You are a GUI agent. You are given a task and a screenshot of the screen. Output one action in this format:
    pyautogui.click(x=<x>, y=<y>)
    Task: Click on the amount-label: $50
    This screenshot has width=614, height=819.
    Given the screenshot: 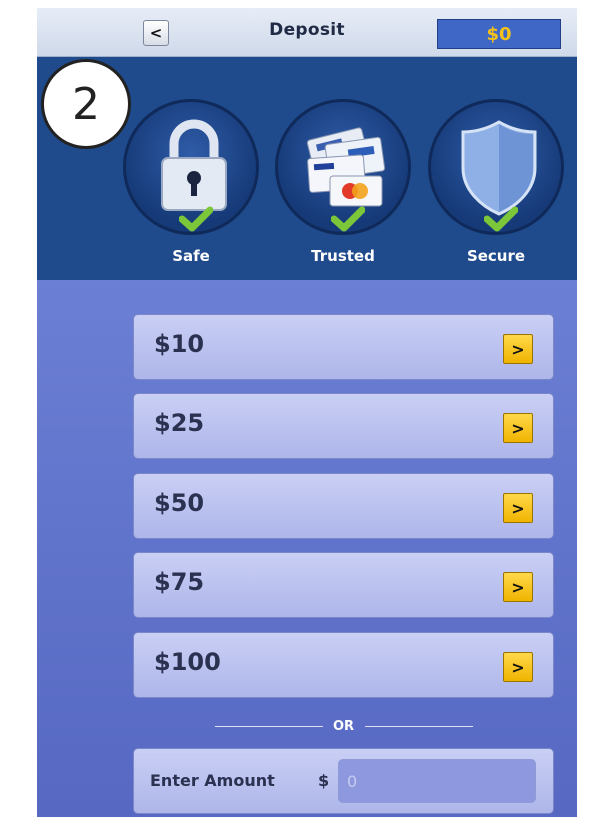 What is the action you would take?
    pyautogui.click(x=179, y=503)
    